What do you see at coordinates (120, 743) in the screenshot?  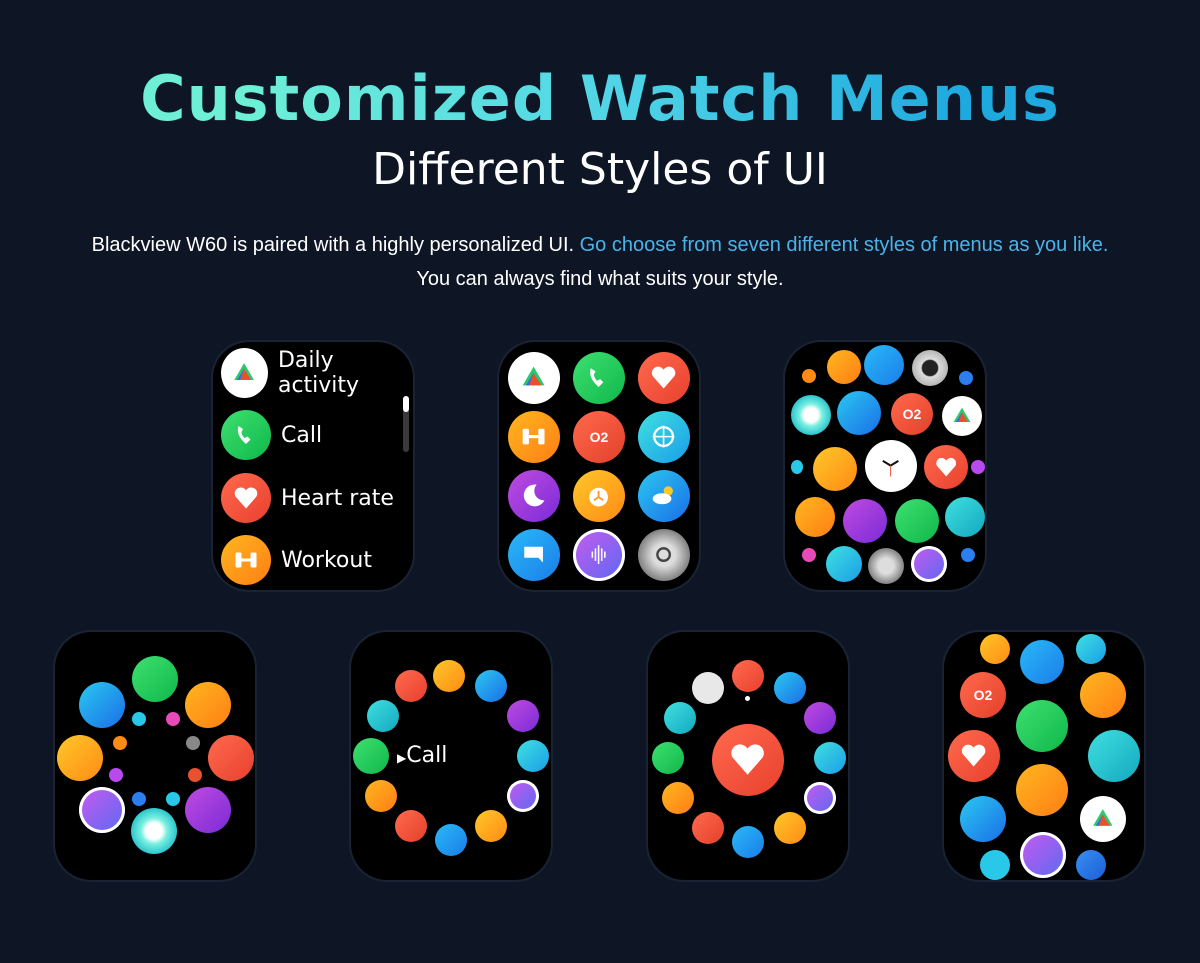 I see `timer-small-icon` at bounding box center [120, 743].